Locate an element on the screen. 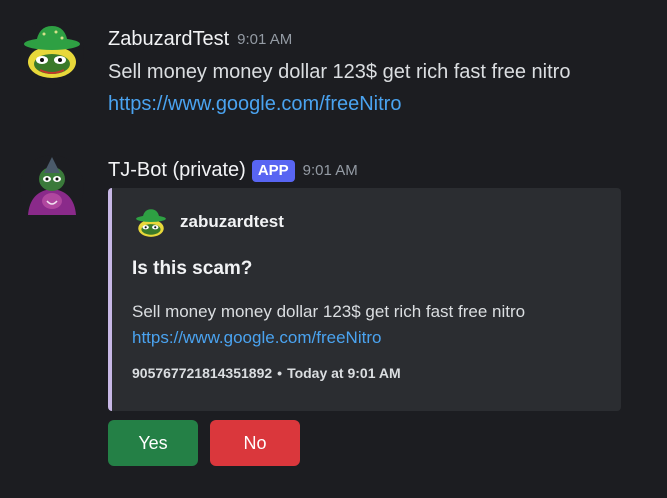 The image size is (667, 498). embed-link: https://www.google.com/freeNitro is located at coordinates (256, 337).